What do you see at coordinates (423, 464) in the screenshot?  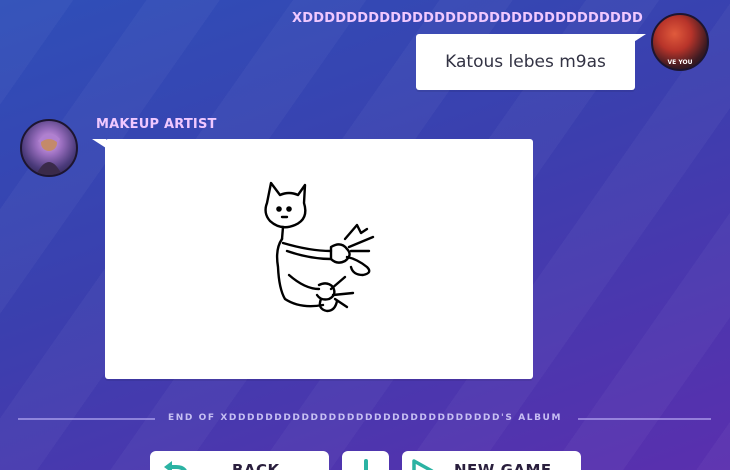 I see `play-icon` at bounding box center [423, 464].